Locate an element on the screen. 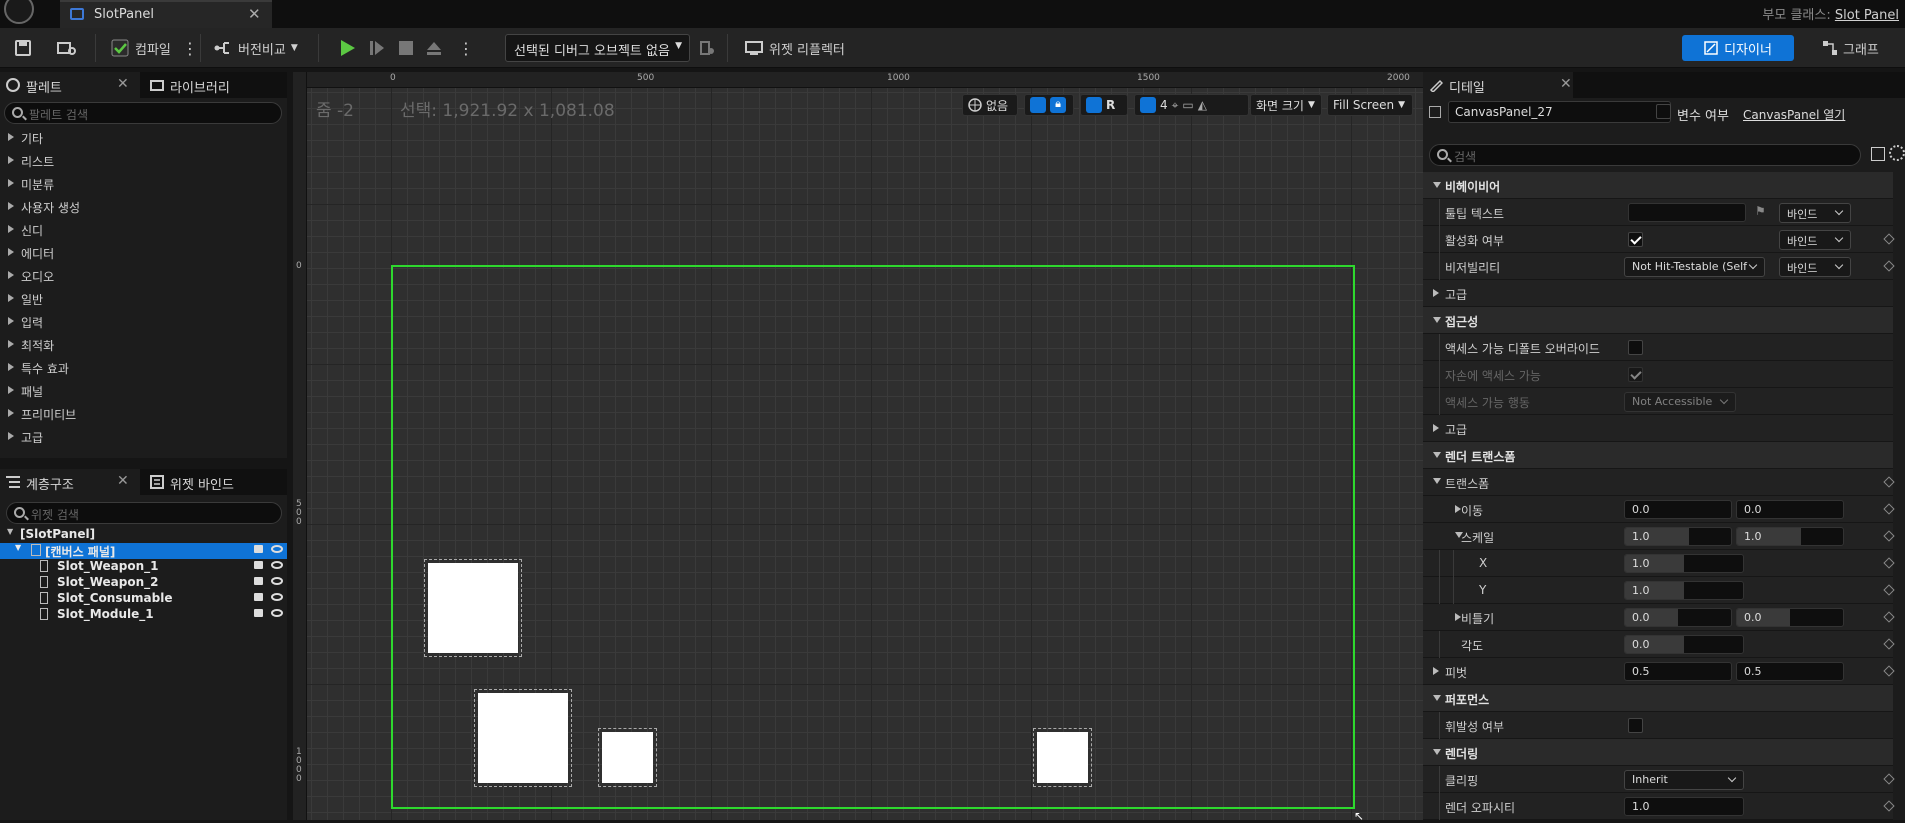 The image size is (1905, 823). slot-module-1-widget is located at coordinates (1062, 757).